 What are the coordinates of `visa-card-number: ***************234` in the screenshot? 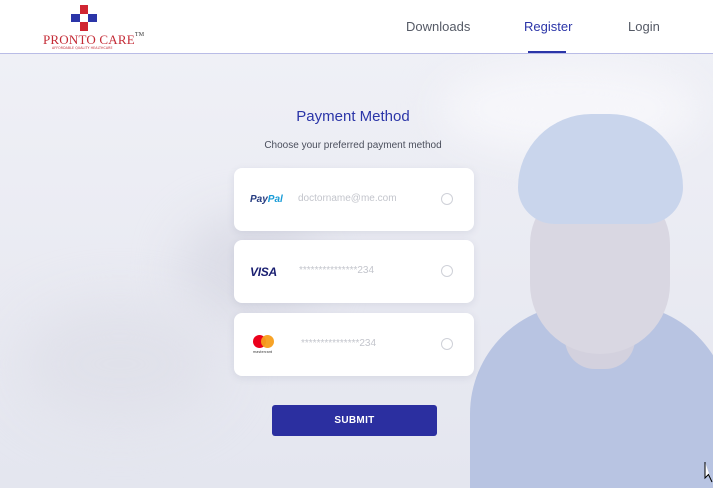 It's located at (337, 270).